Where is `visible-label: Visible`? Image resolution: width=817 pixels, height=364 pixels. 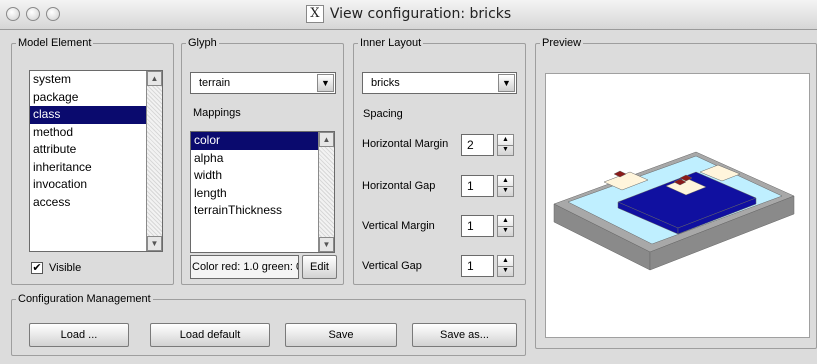
visible-label: Visible is located at coordinates (65, 268).